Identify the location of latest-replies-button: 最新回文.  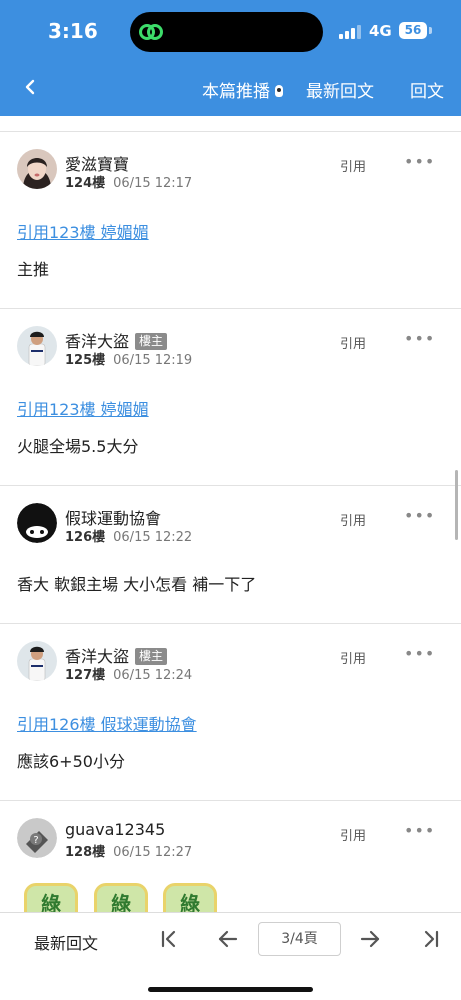
(340, 89).